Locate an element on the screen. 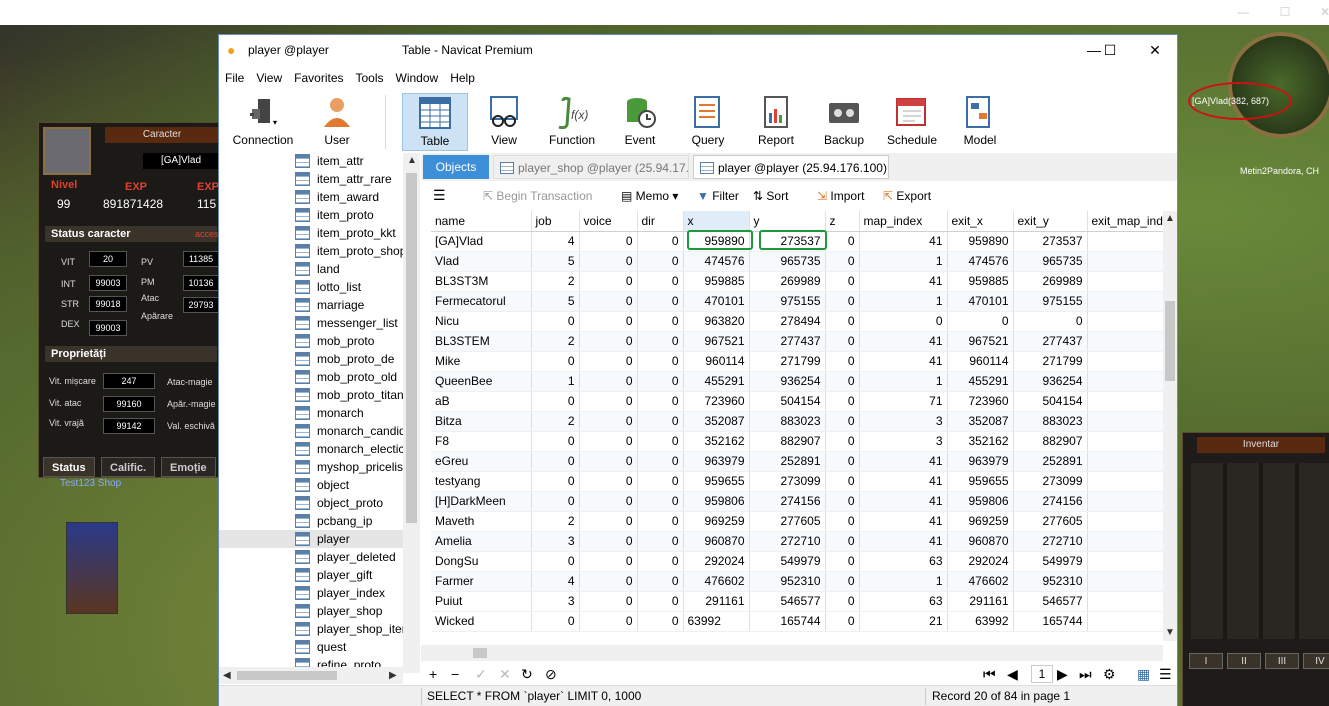 Image resolution: width=1329 pixels, height=706 pixels. os-close-icon: ✕ is located at coordinates (1323, 12).